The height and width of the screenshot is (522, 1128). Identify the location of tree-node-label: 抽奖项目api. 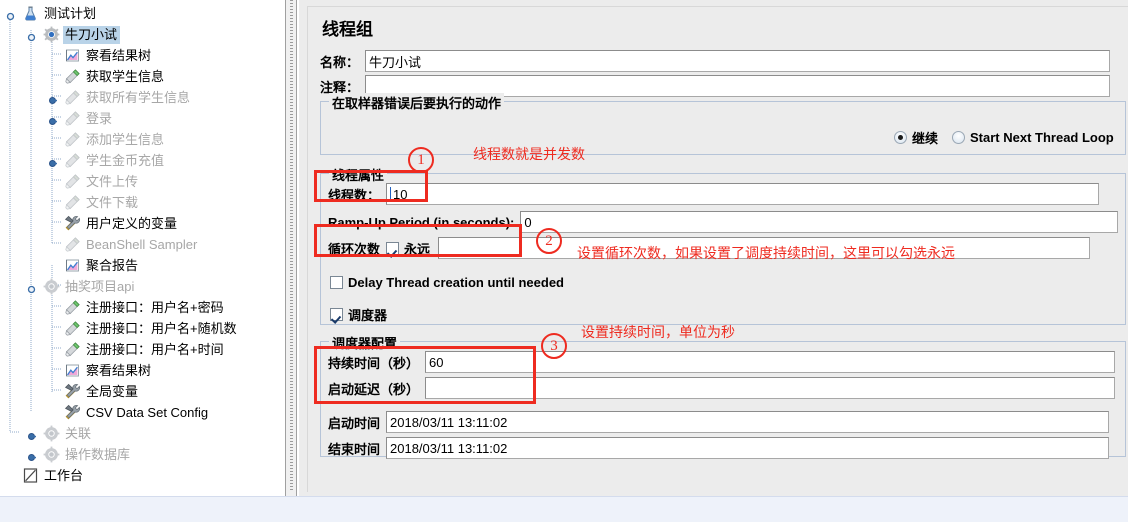
(100, 286).